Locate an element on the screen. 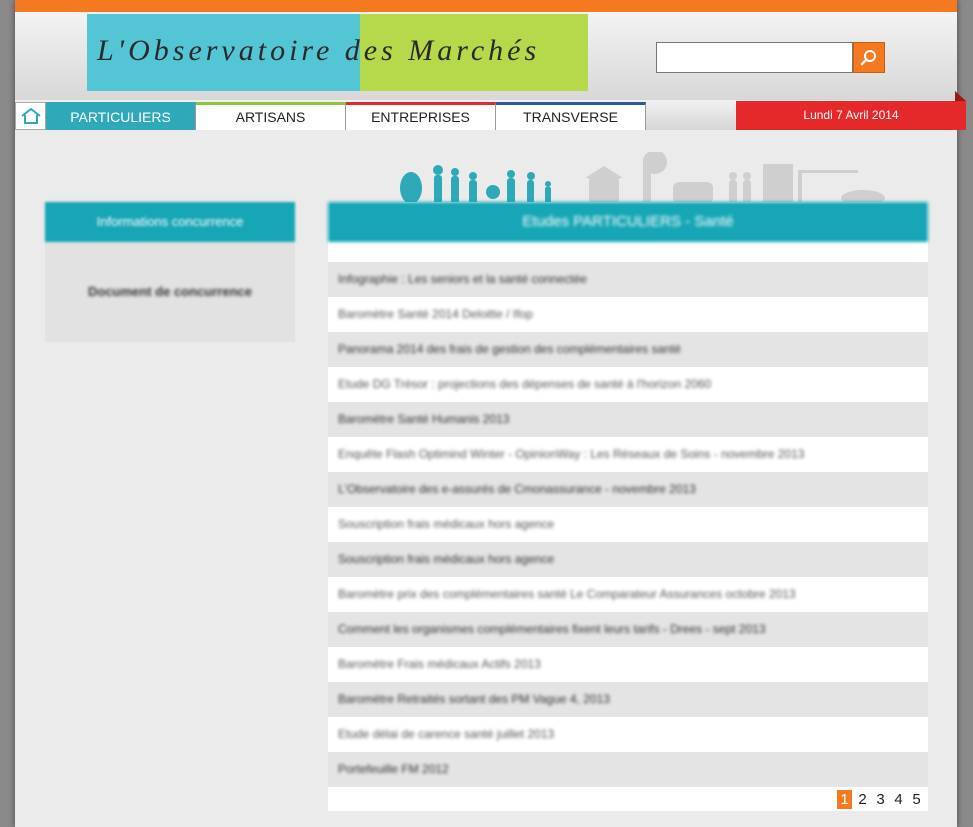 This screenshot has width=973, height=827. list-item: Portefeuille FM 2012 is located at coordinates (628, 769).